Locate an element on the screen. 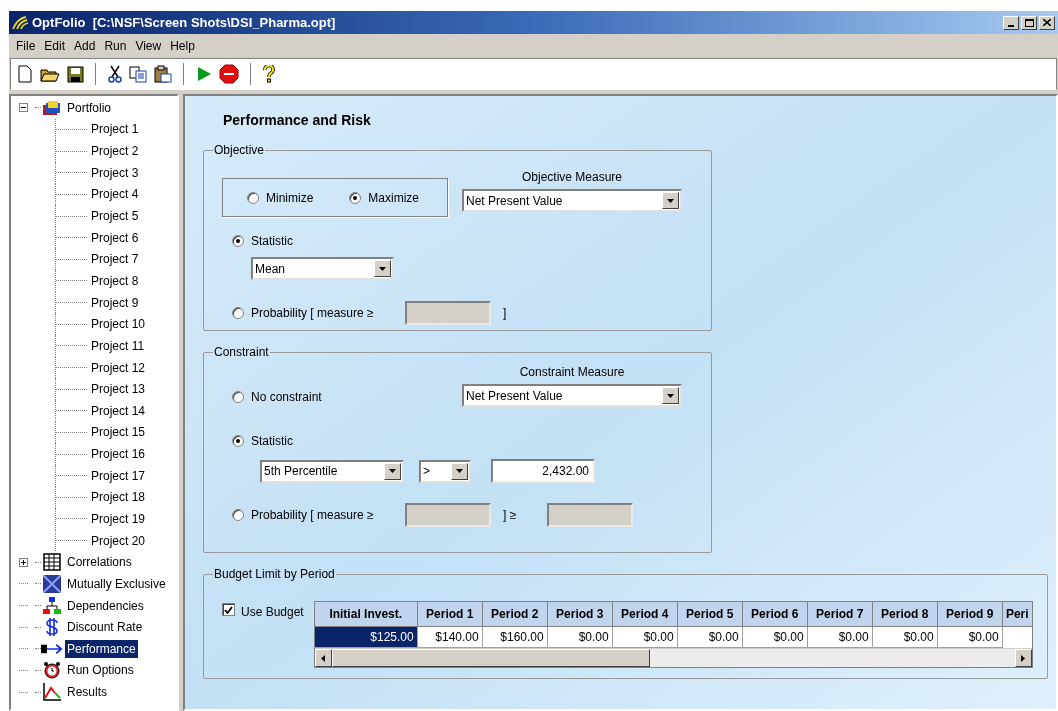  minimize-radio: Minimize is located at coordinates (280, 197).